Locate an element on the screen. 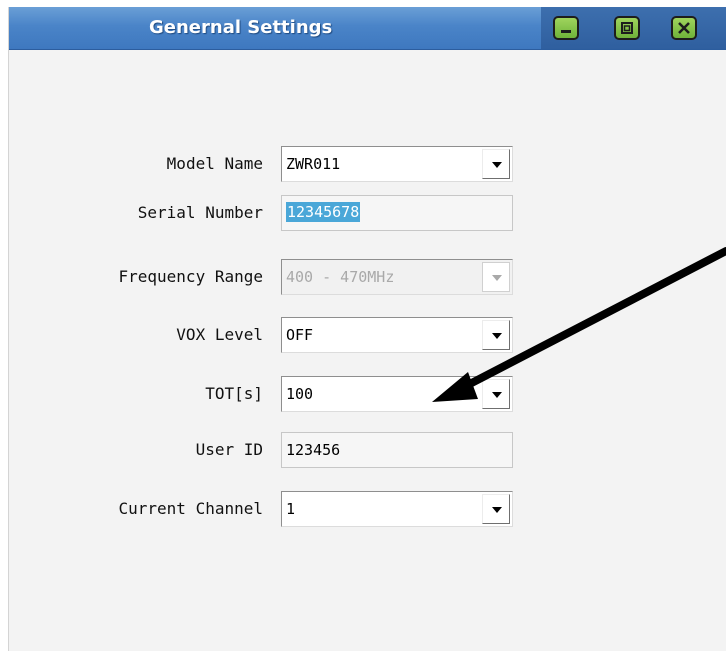  annotation-arrow is located at coordinates (579, 324).